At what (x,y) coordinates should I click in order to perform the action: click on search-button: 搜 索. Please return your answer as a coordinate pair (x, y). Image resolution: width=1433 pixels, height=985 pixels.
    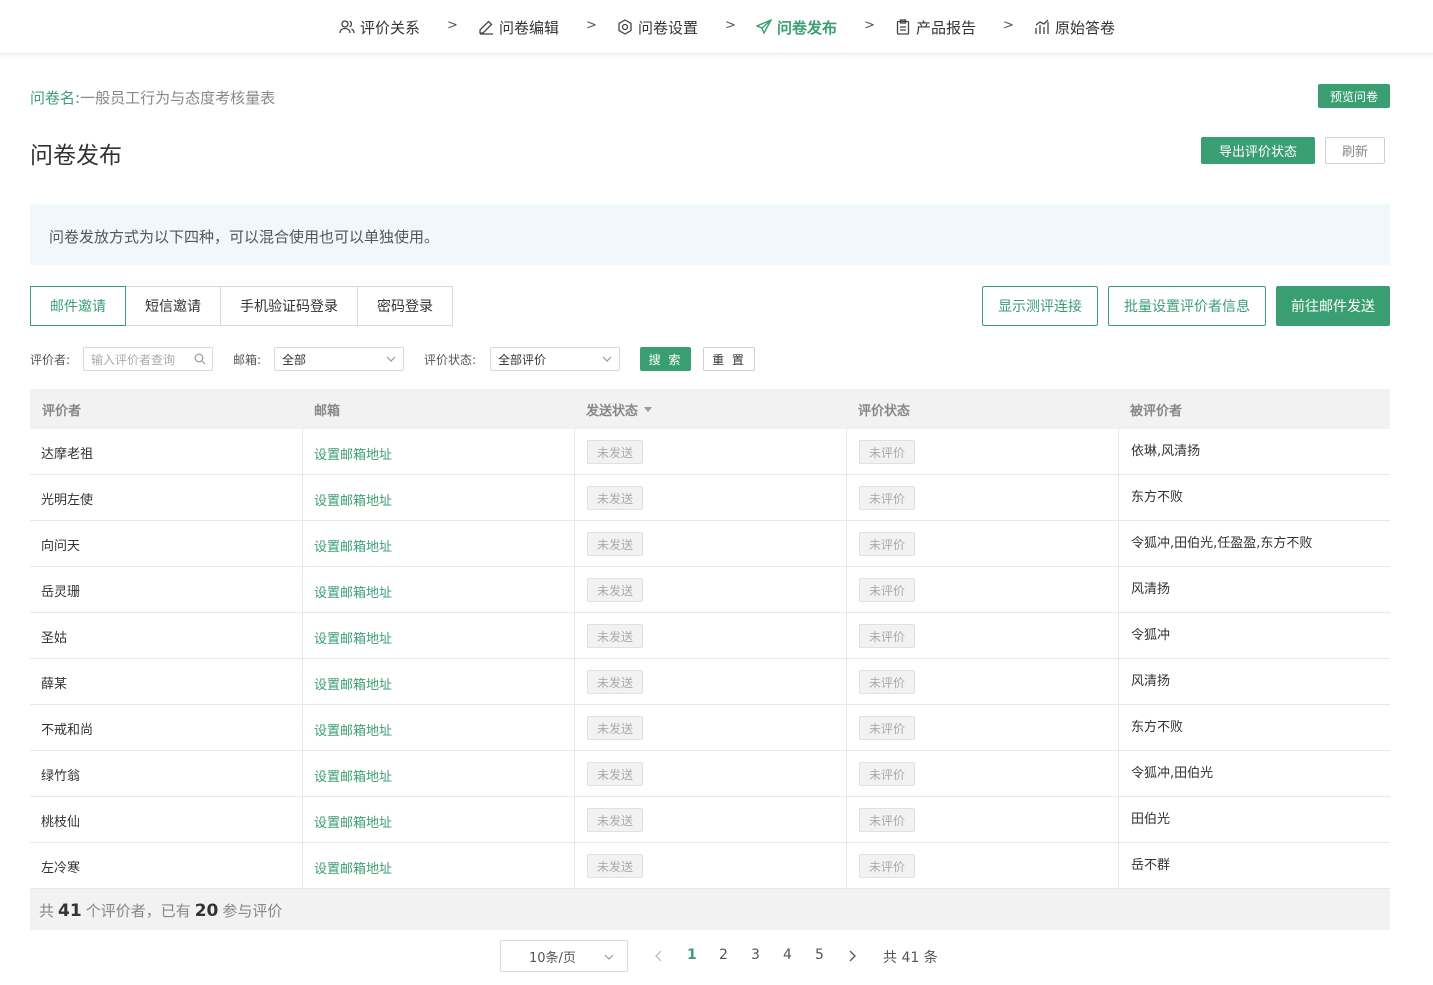
    Looking at the image, I should click on (665, 359).